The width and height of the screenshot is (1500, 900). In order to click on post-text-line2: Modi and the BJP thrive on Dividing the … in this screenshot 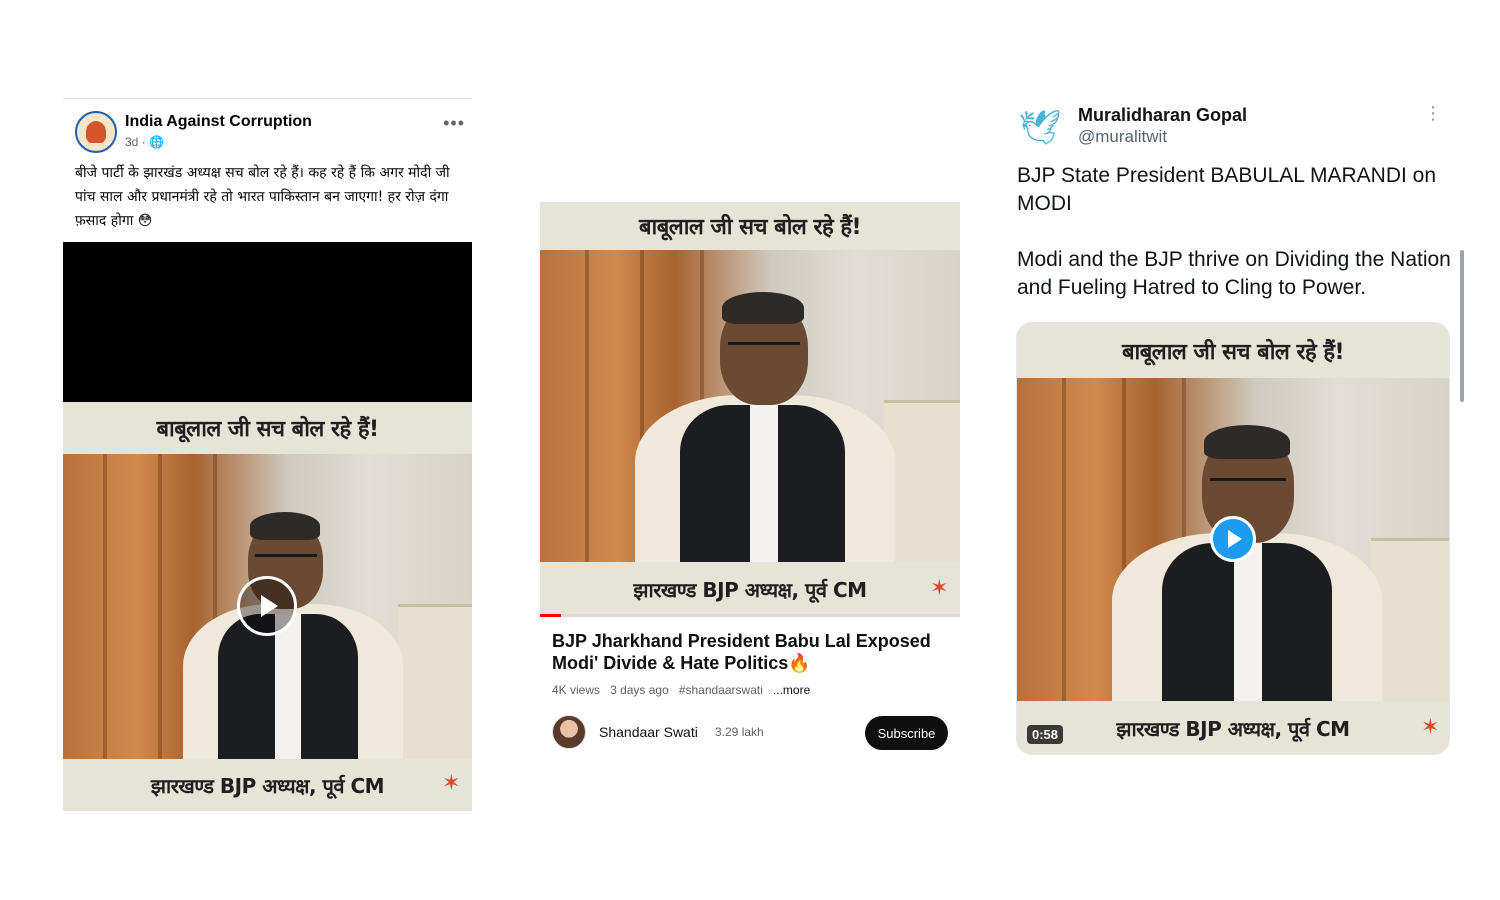, I will do `click(1234, 273)`.